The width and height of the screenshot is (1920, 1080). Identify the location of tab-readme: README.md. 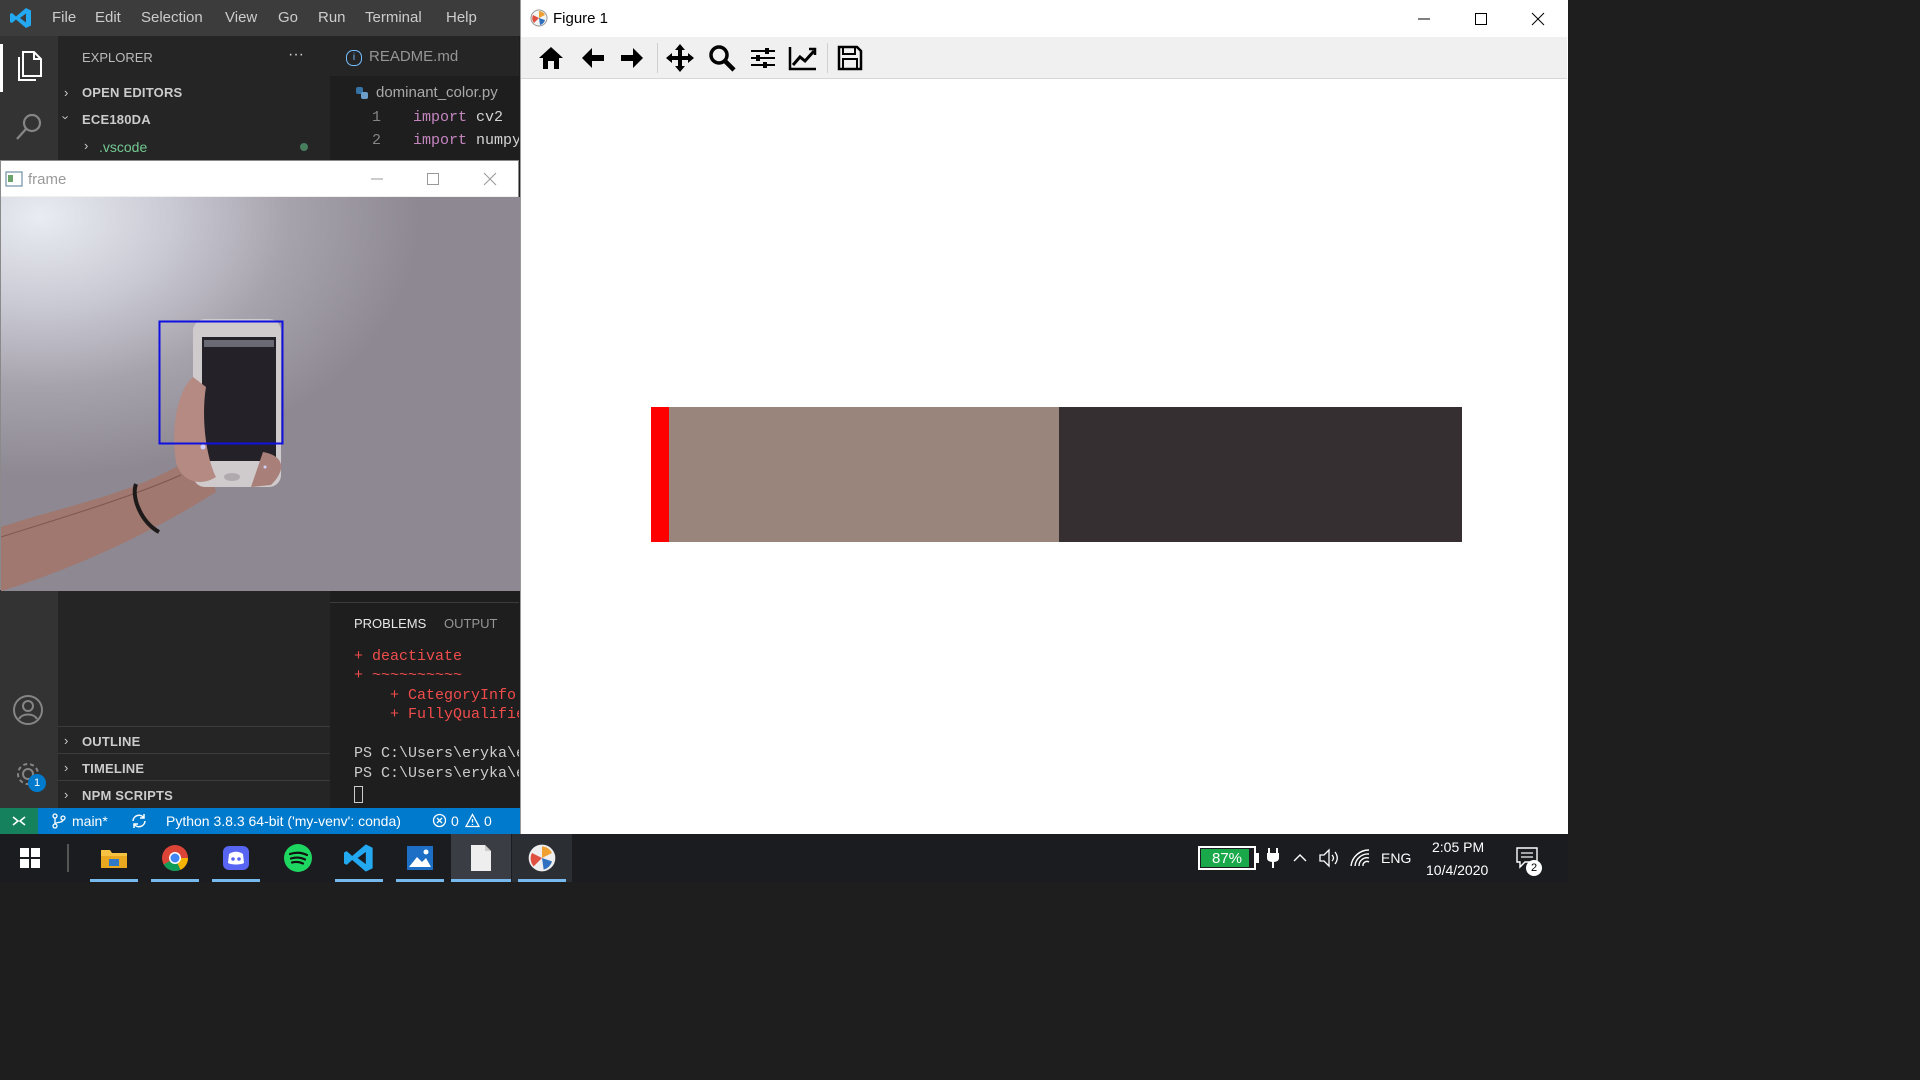
(413, 56).